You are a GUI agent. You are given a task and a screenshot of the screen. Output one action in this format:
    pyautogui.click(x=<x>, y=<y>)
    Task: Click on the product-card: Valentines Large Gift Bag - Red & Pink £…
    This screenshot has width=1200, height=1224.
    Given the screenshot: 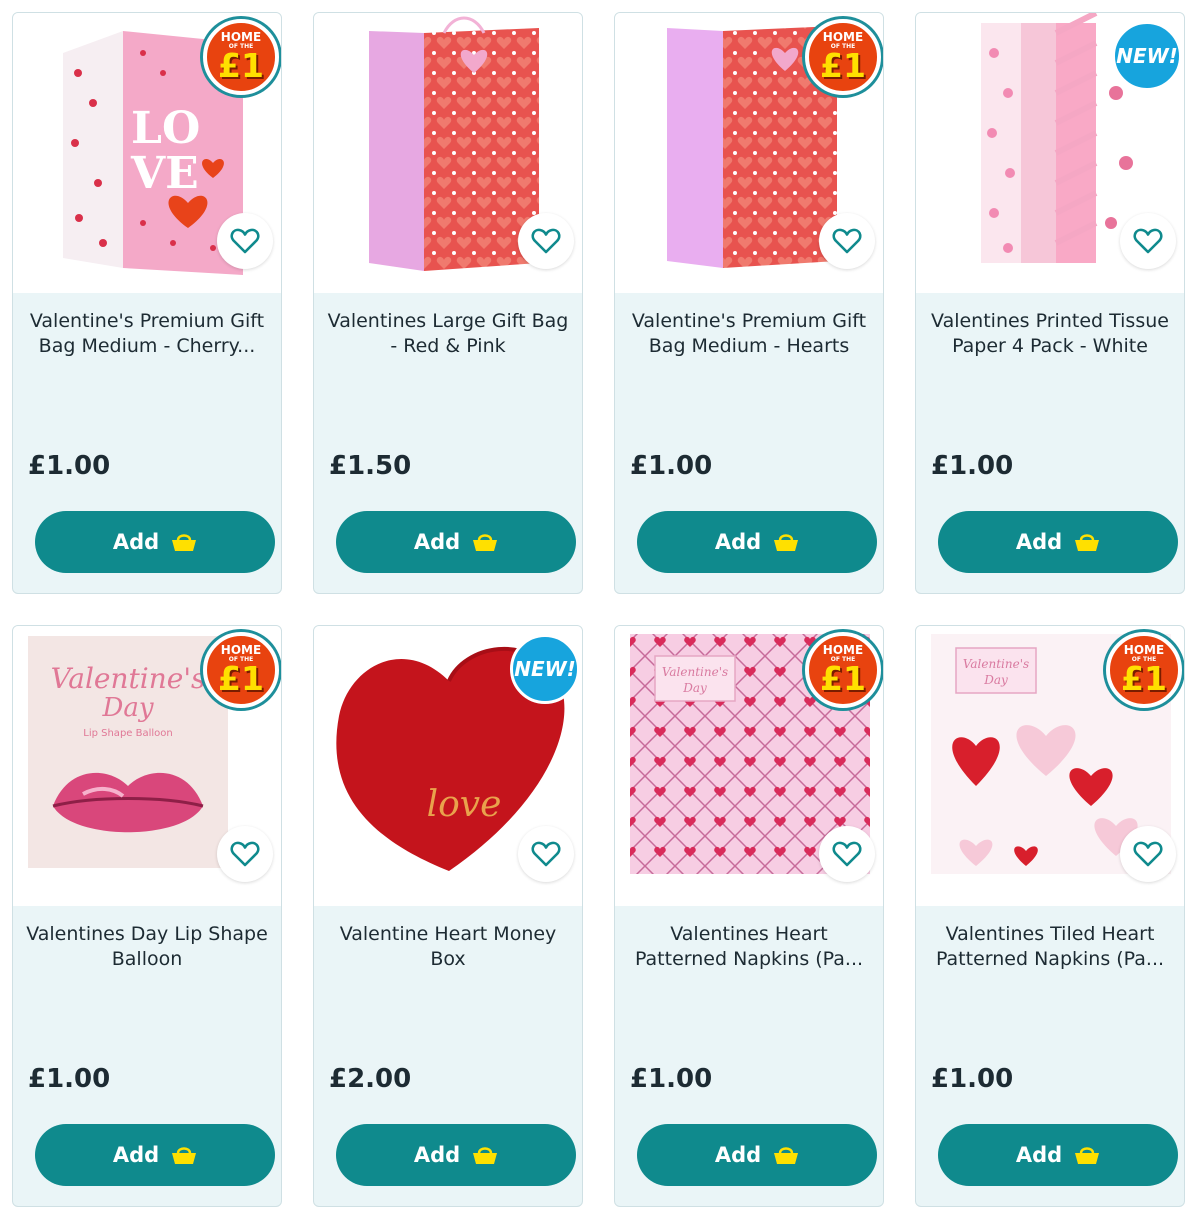 What is the action you would take?
    pyautogui.click(x=448, y=303)
    